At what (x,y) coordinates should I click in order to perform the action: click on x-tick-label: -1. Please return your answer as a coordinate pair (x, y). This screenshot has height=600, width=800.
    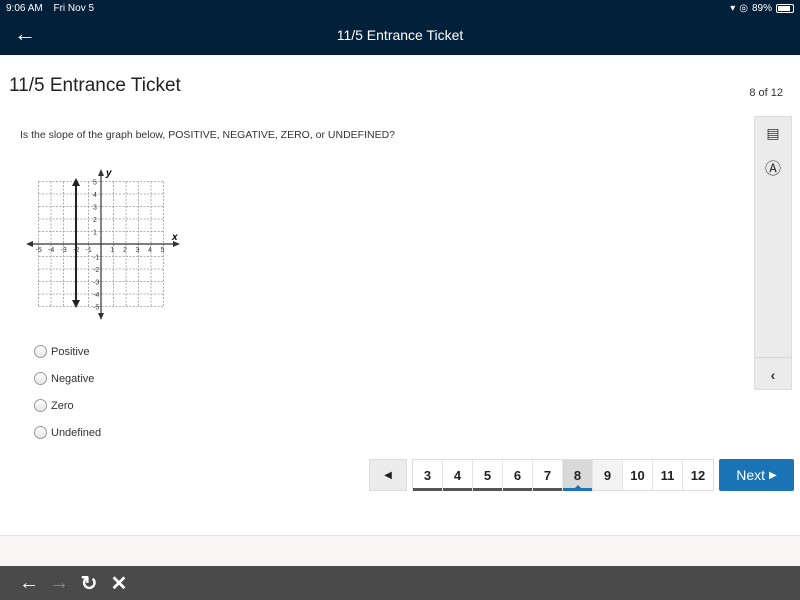
    Looking at the image, I should click on (89, 250).